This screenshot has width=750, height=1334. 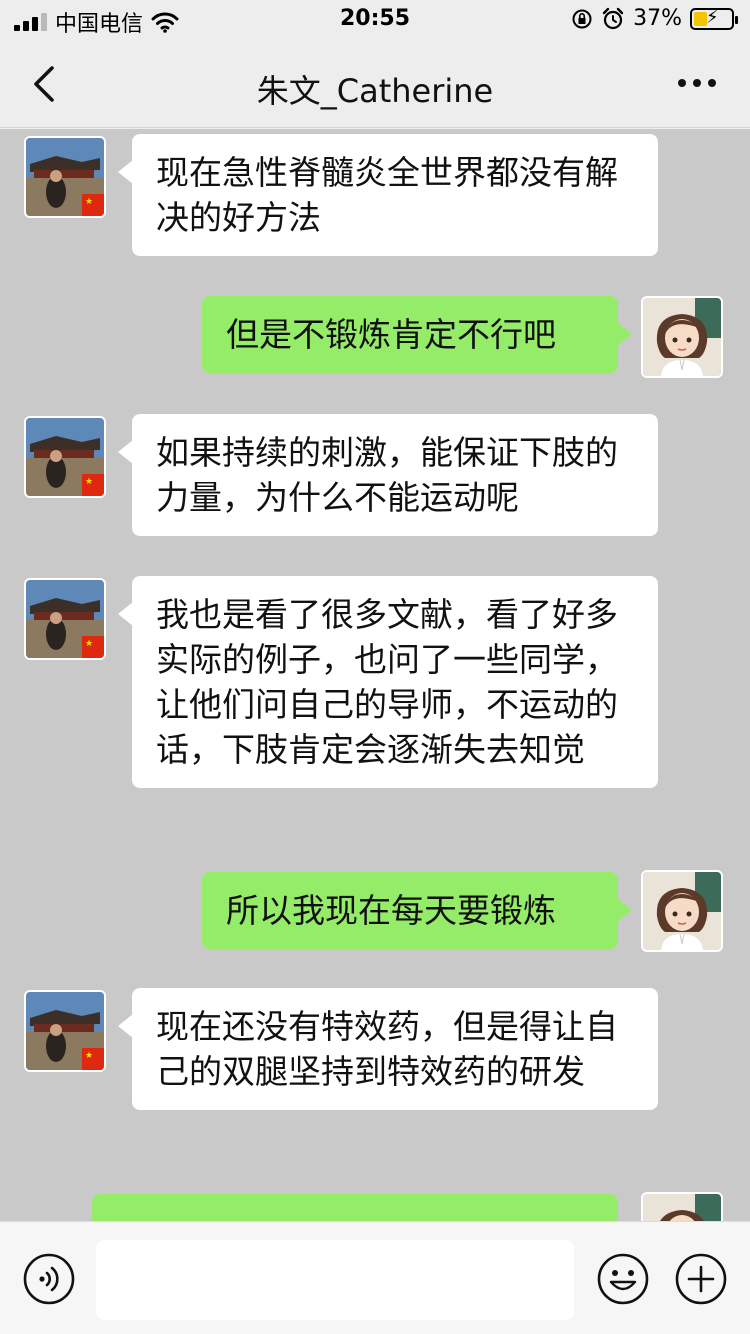 I want to click on status-bar: 中国电信 20:55 37% ⚡, so click(x=375, y=20).